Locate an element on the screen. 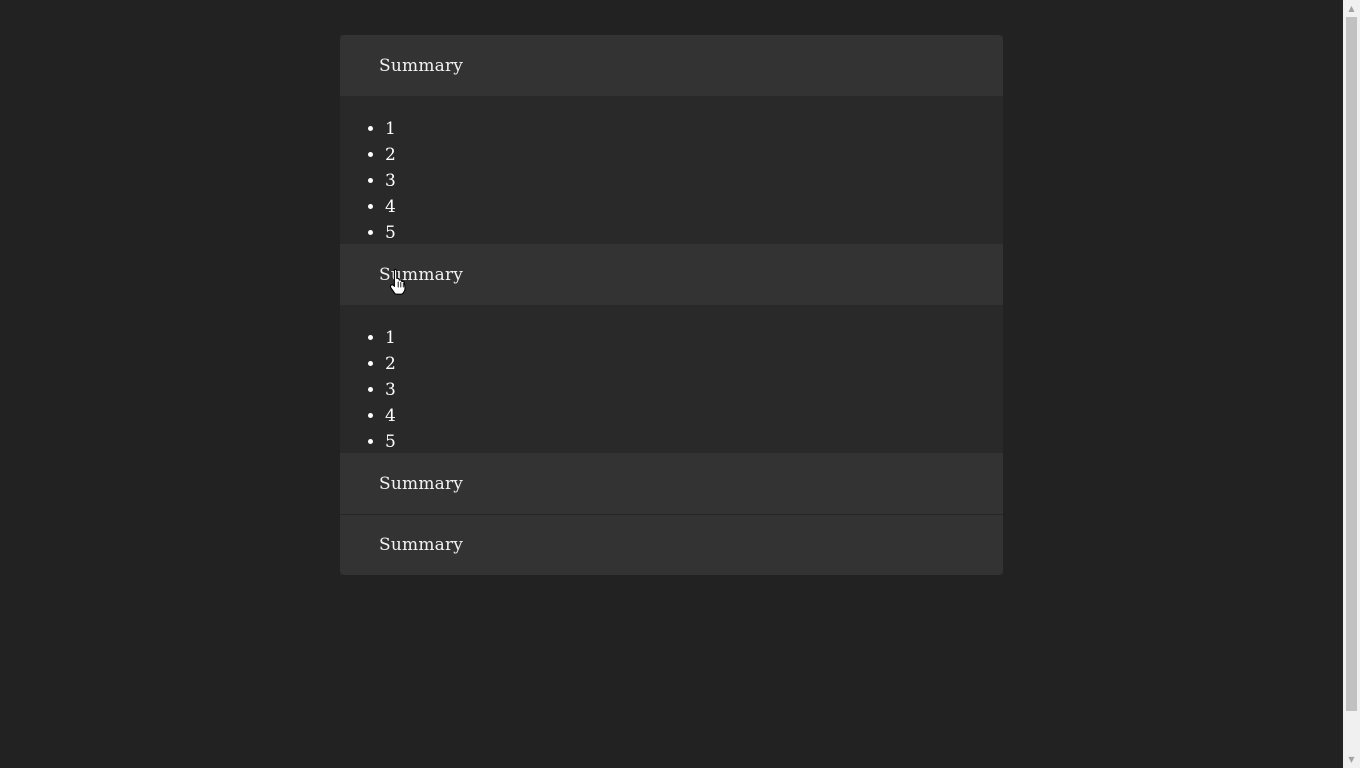 Image resolution: width=1360 pixels, height=768 pixels. hand-pointer-icon is located at coordinates (397, 281).